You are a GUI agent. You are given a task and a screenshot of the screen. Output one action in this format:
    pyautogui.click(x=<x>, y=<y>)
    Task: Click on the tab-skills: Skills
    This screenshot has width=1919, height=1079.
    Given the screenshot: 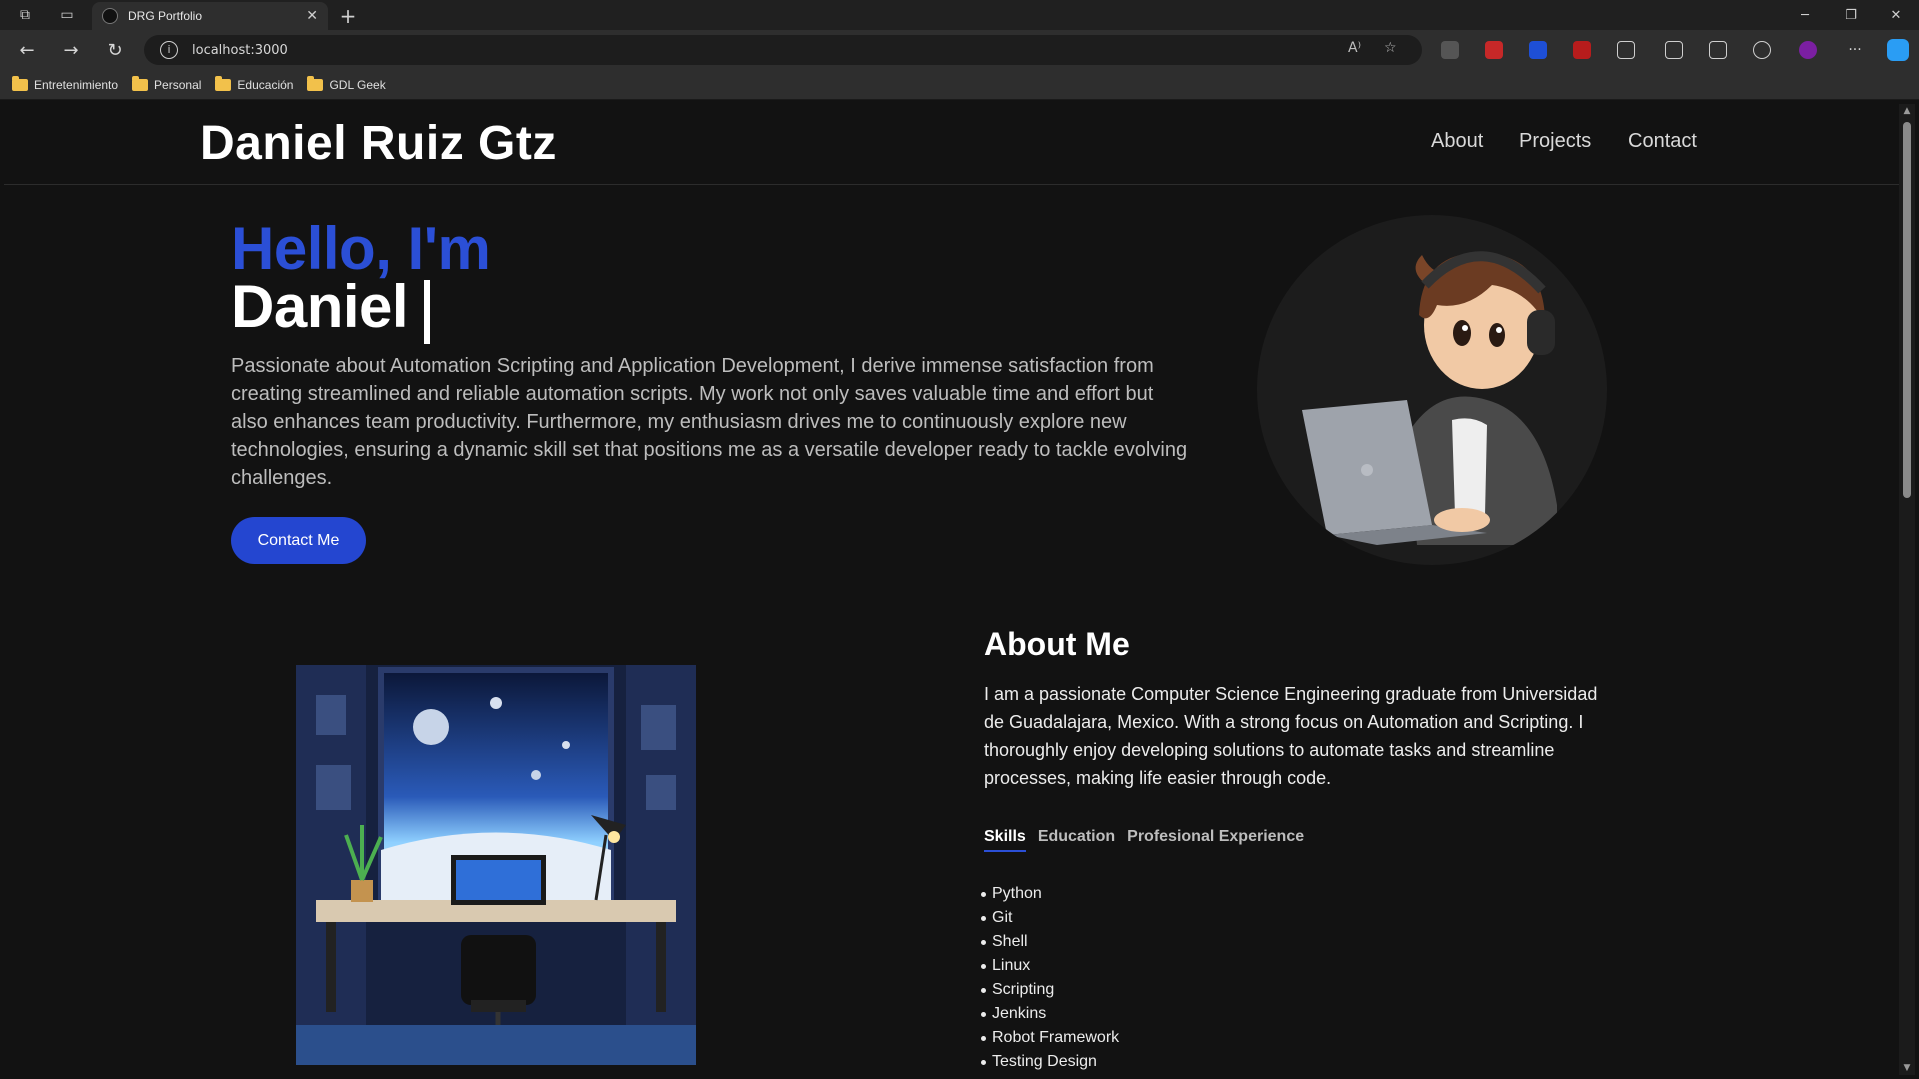 What is the action you would take?
    pyautogui.click(x=1005, y=840)
    